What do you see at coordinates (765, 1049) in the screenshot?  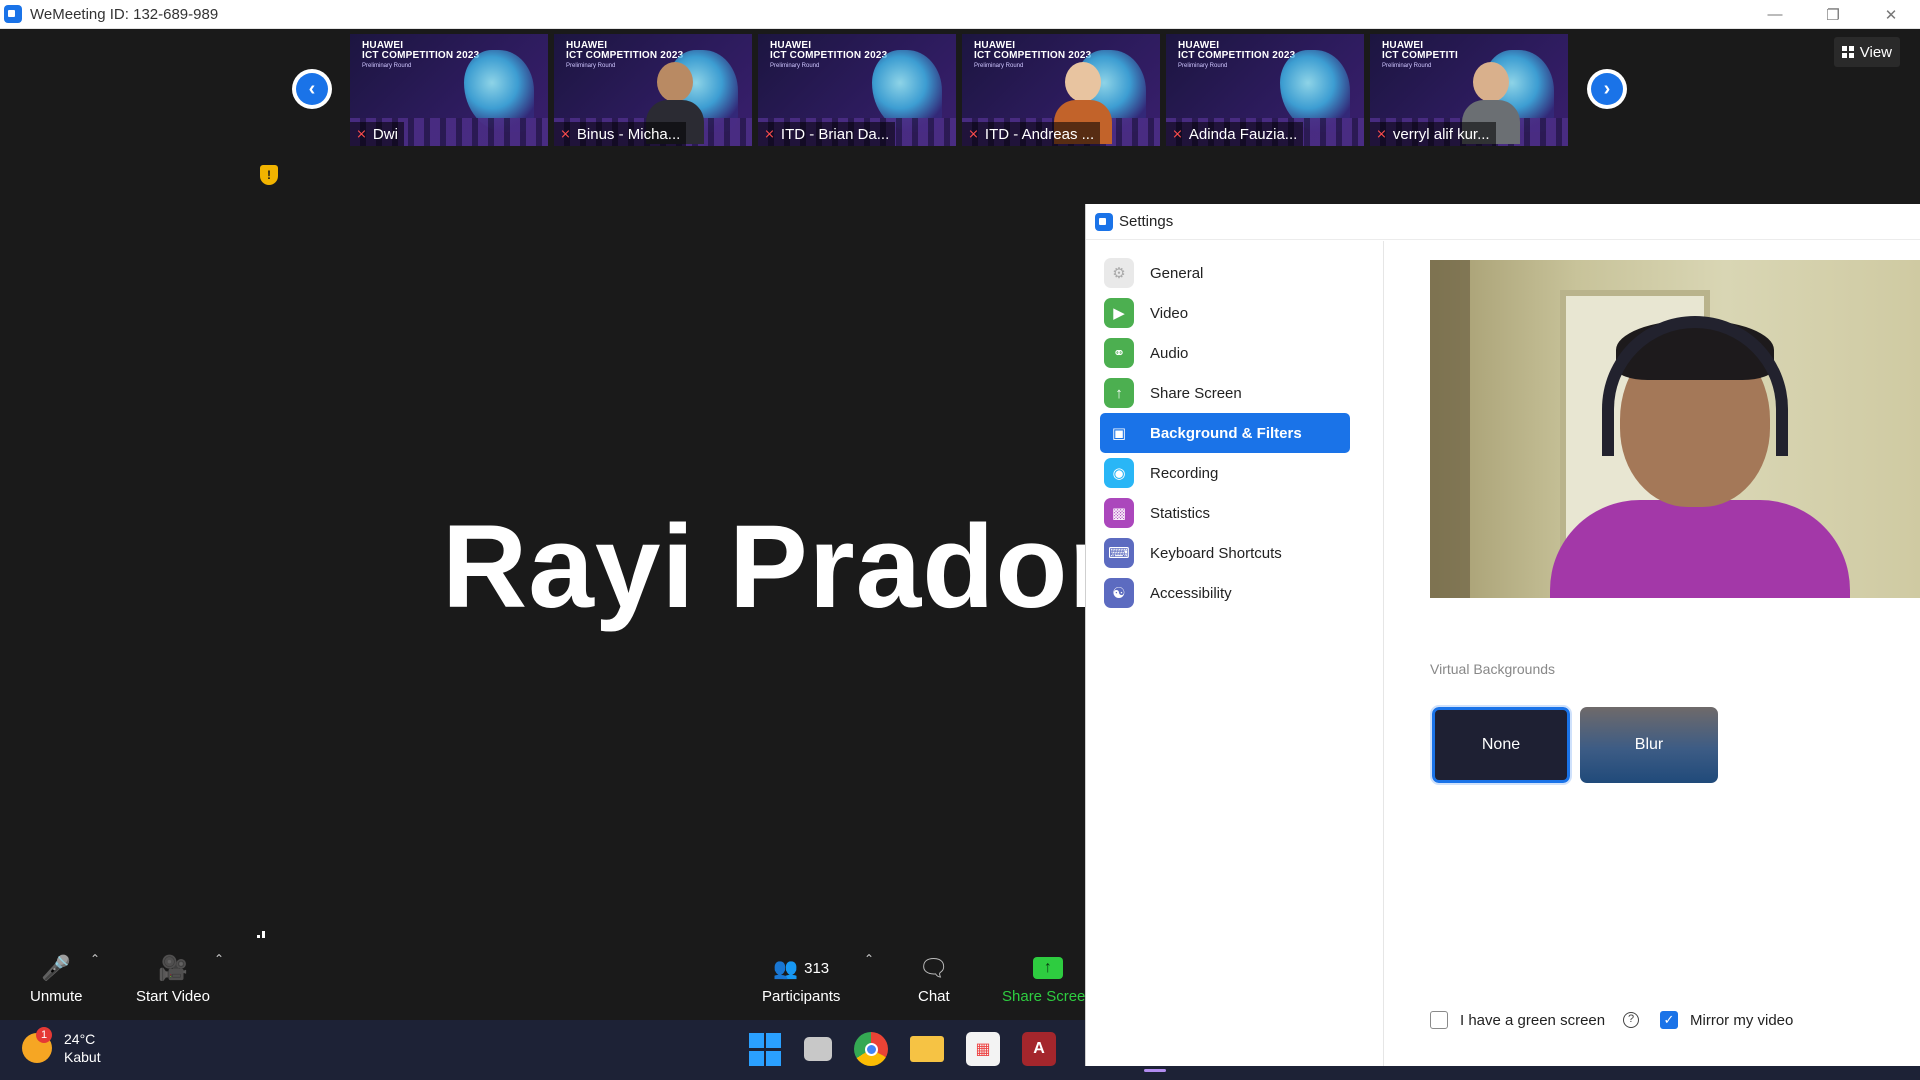 I see `windows-start-icon` at bounding box center [765, 1049].